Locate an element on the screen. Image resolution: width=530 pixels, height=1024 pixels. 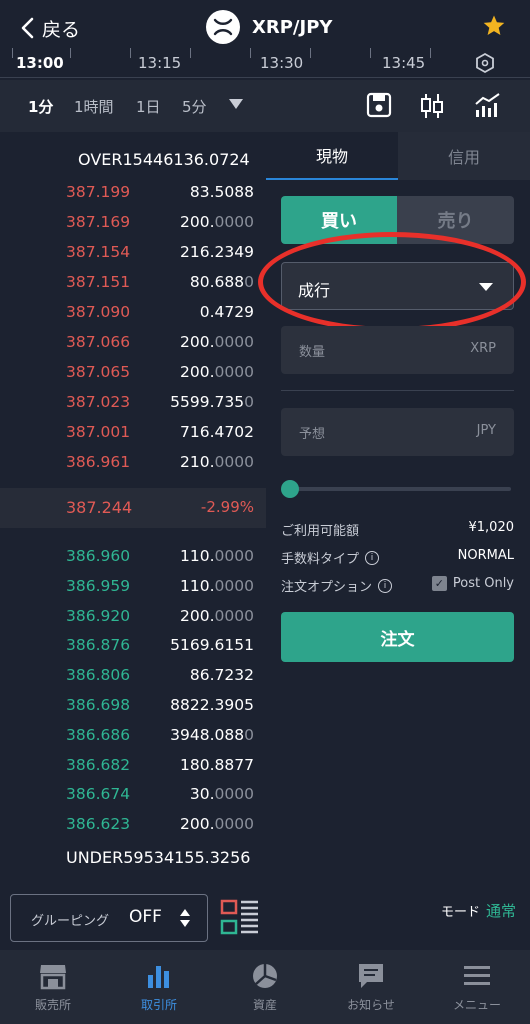
fee-label: 手数料タイプ is located at coordinates (320, 559).